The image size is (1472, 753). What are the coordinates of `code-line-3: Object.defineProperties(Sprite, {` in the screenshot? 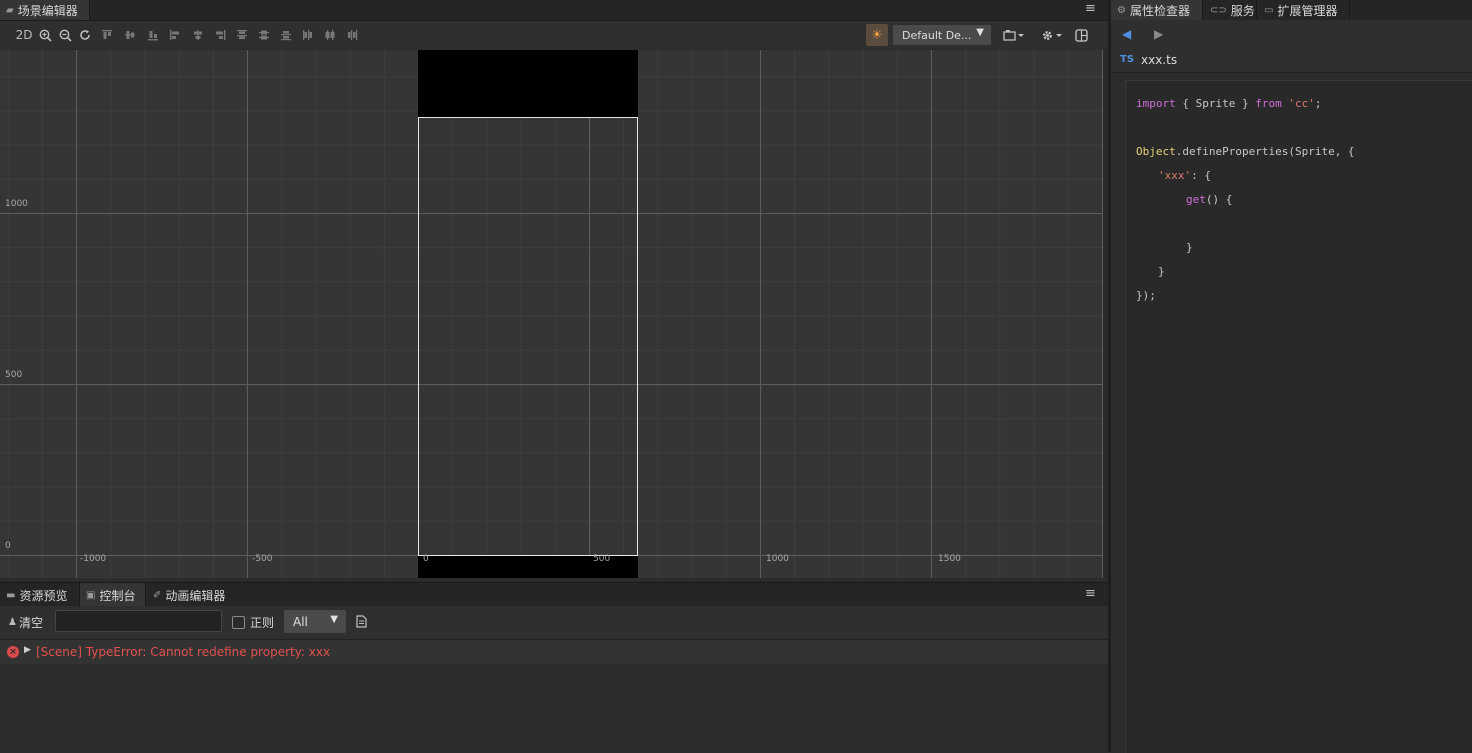 It's located at (1245, 151).